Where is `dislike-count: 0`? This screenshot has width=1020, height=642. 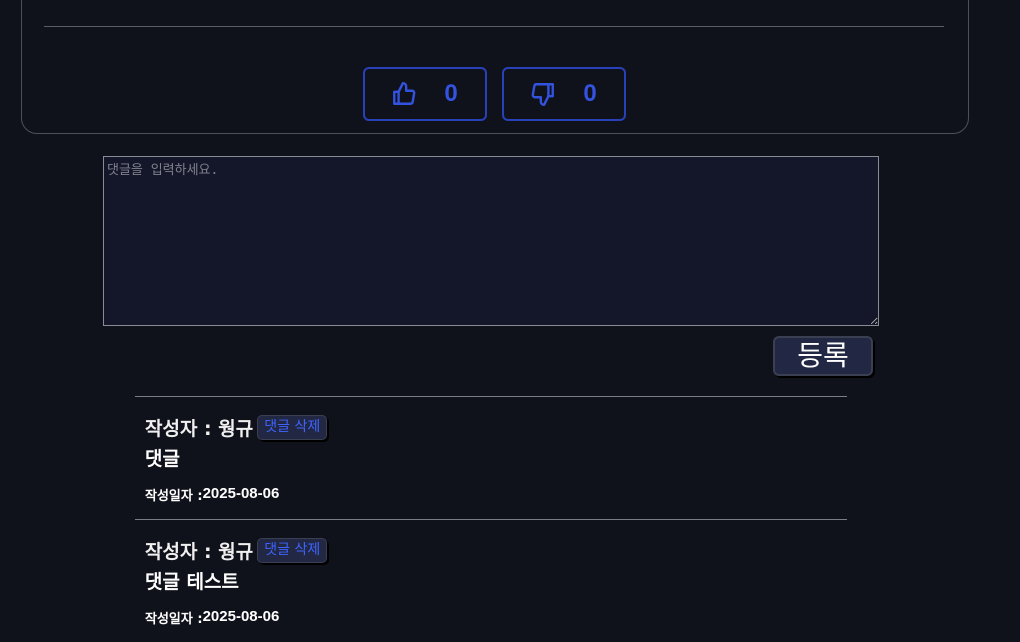 dislike-count: 0 is located at coordinates (590, 93).